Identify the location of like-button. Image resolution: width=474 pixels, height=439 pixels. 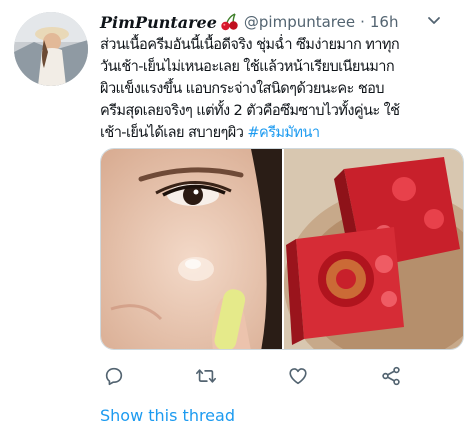
(298, 376).